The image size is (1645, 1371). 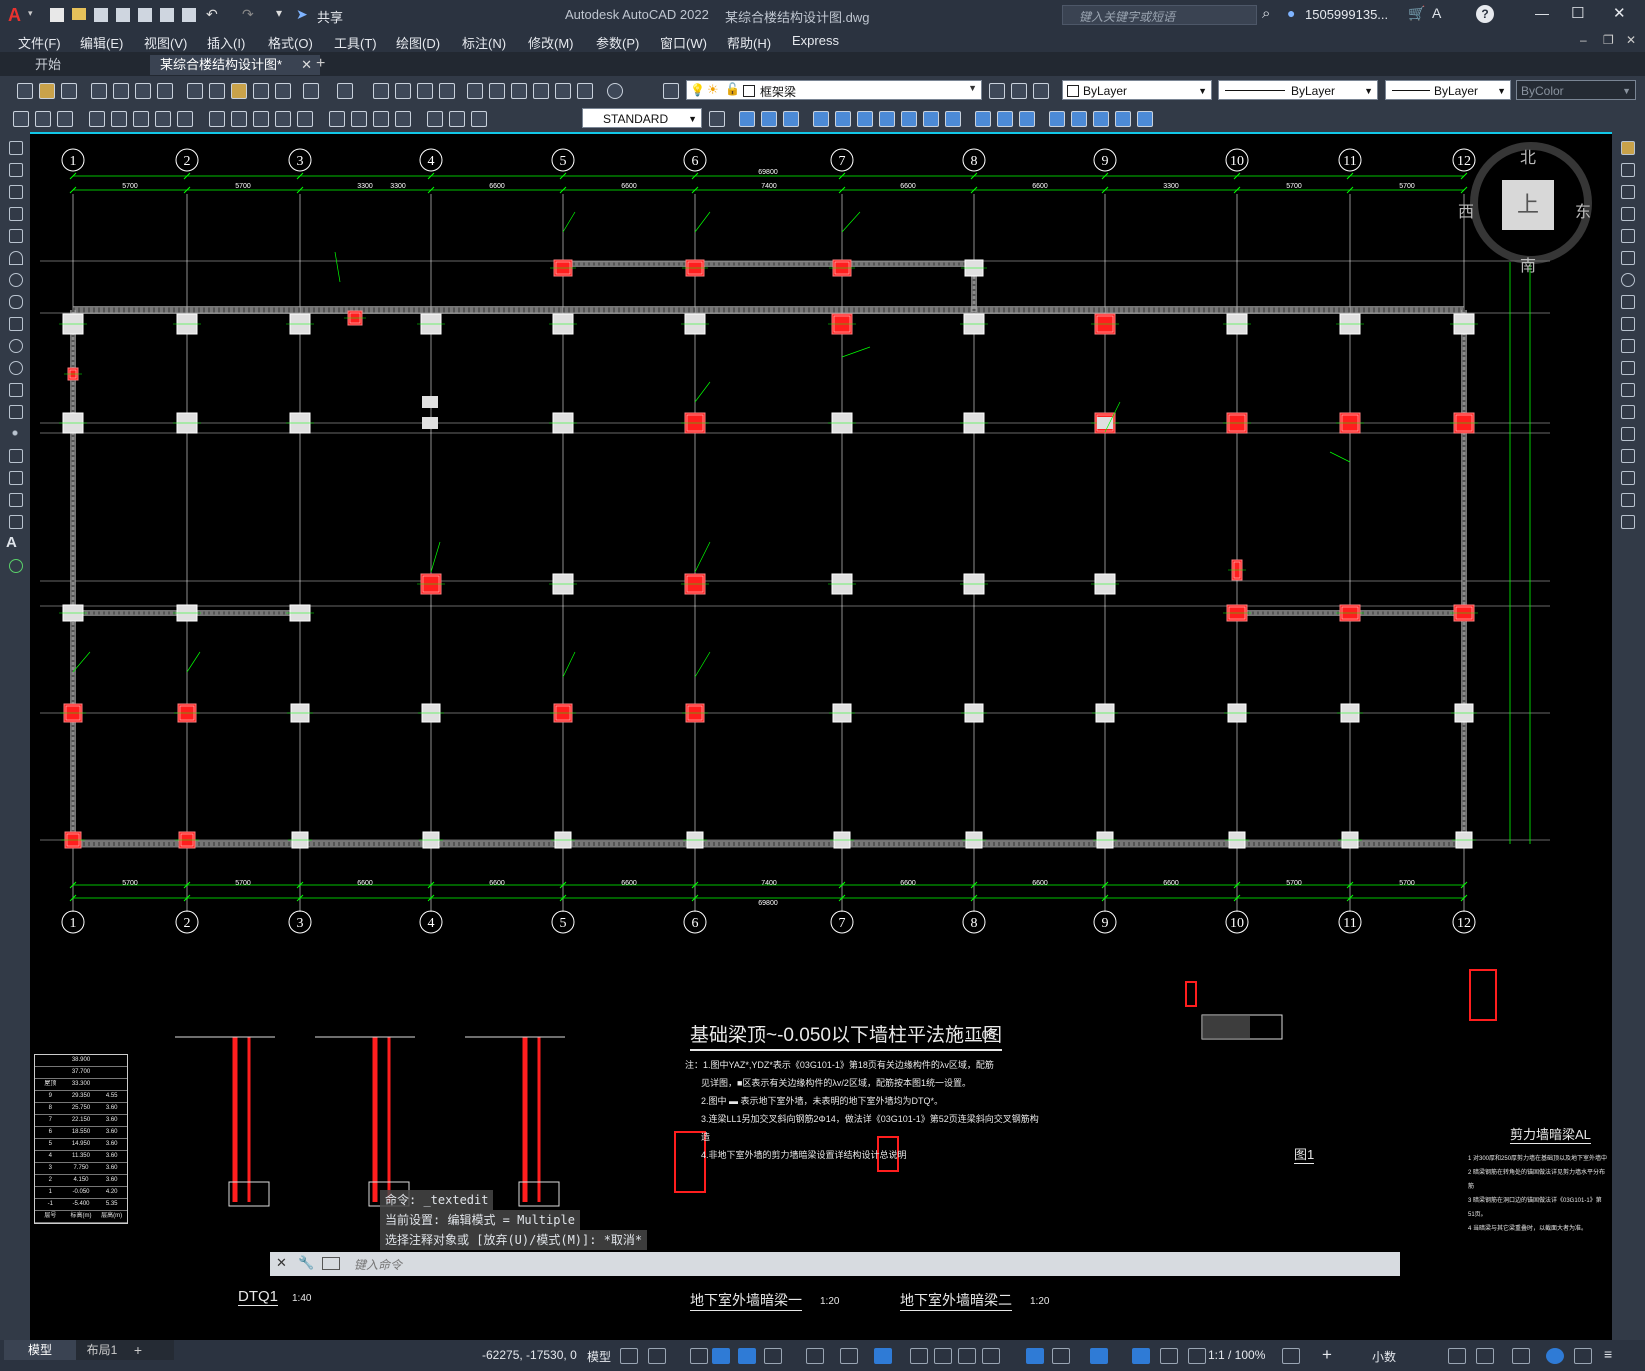 I want to click on quick-properties-icon, so click(x=1457, y=1356).